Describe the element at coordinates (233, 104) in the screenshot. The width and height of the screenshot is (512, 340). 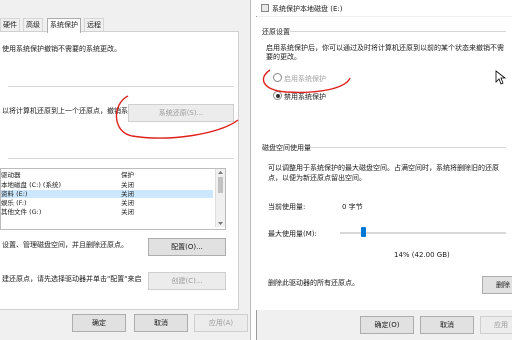
I see `red-annotation-marks` at that location.